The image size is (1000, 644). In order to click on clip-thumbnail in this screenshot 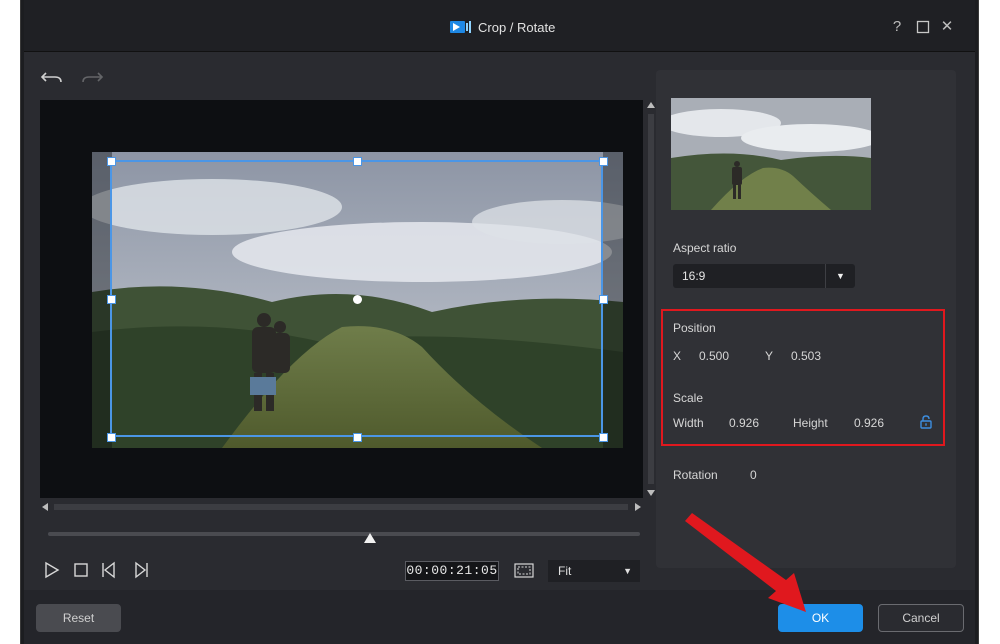, I will do `click(771, 154)`.